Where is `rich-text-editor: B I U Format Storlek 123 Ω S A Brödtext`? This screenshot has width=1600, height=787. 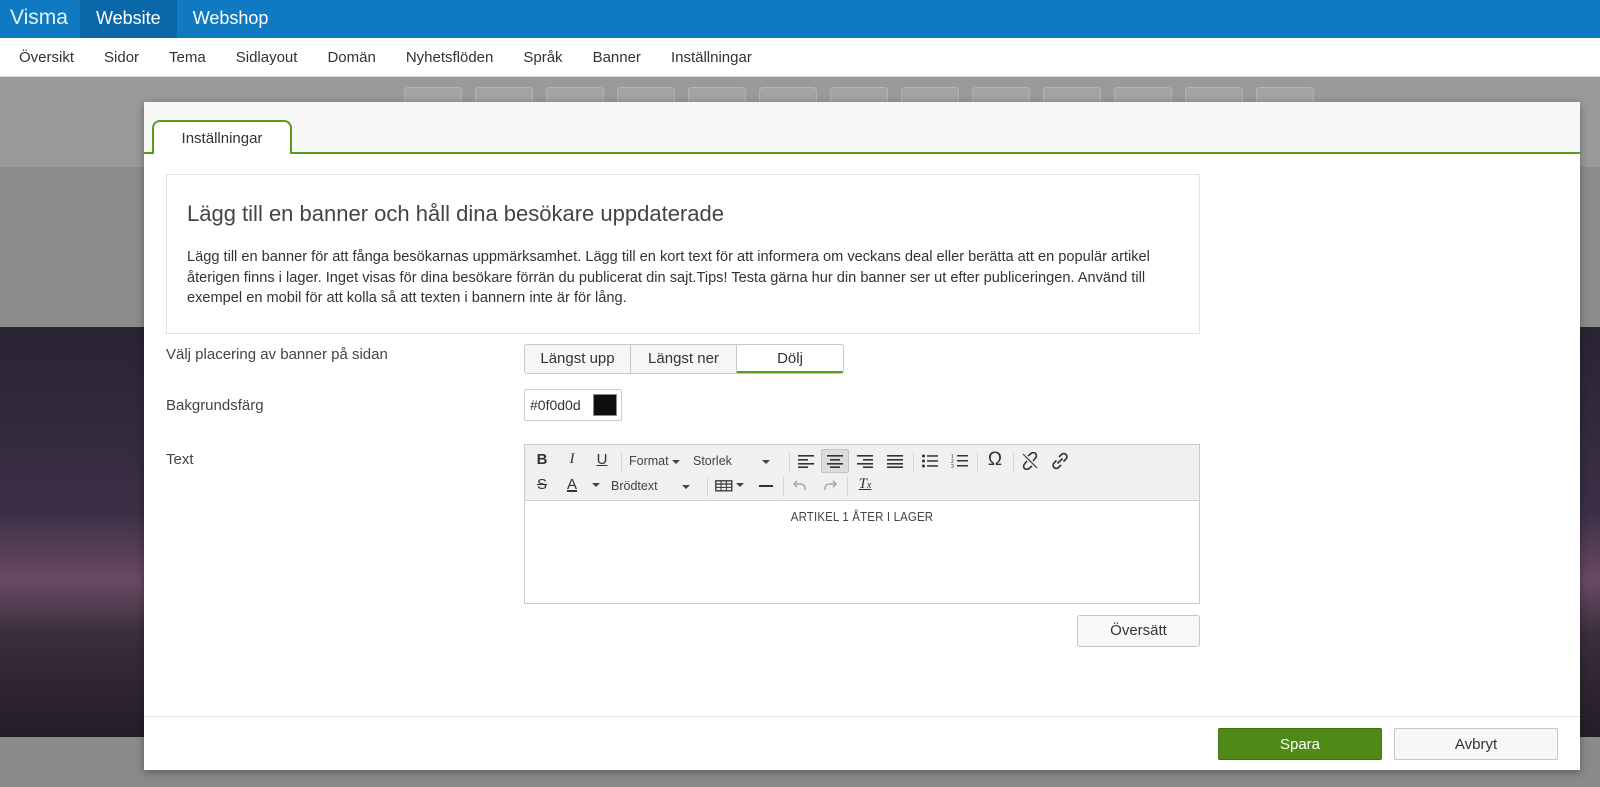 rich-text-editor: B I U Format Storlek 123 Ω S A Brödtext is located at coordinates (862, 524).